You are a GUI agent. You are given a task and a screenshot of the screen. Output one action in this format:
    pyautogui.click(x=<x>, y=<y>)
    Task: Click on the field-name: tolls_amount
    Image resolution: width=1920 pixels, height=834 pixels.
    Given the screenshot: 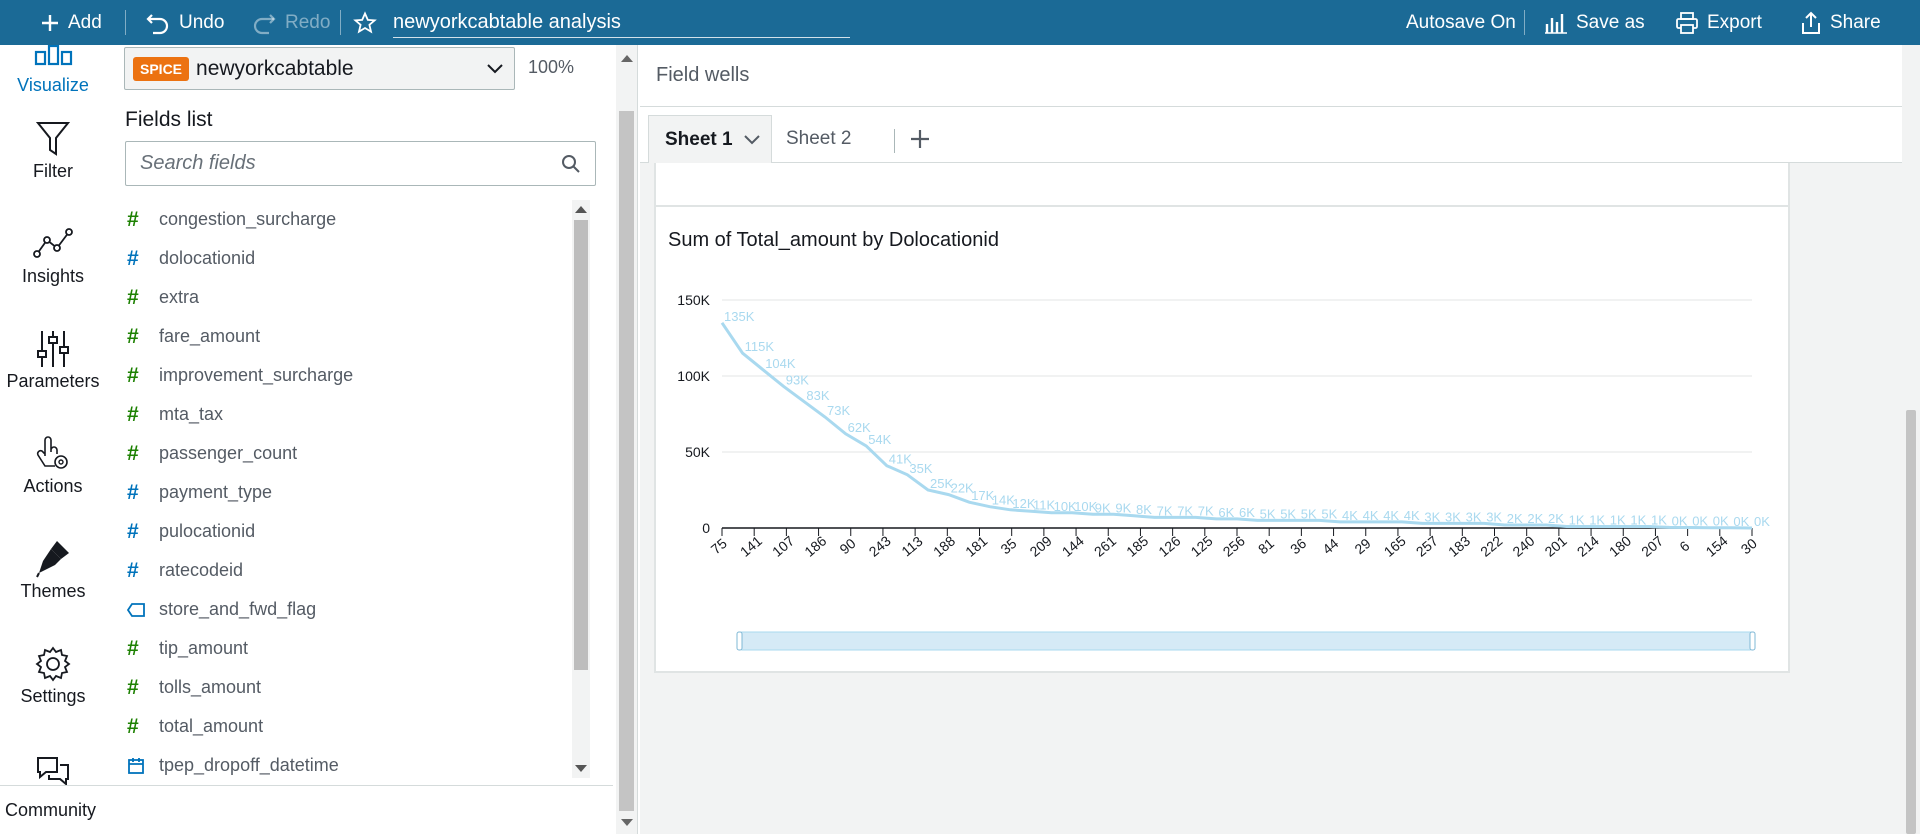 What is the action you would take?
    pyautogui.click(x=210, y=687)
    